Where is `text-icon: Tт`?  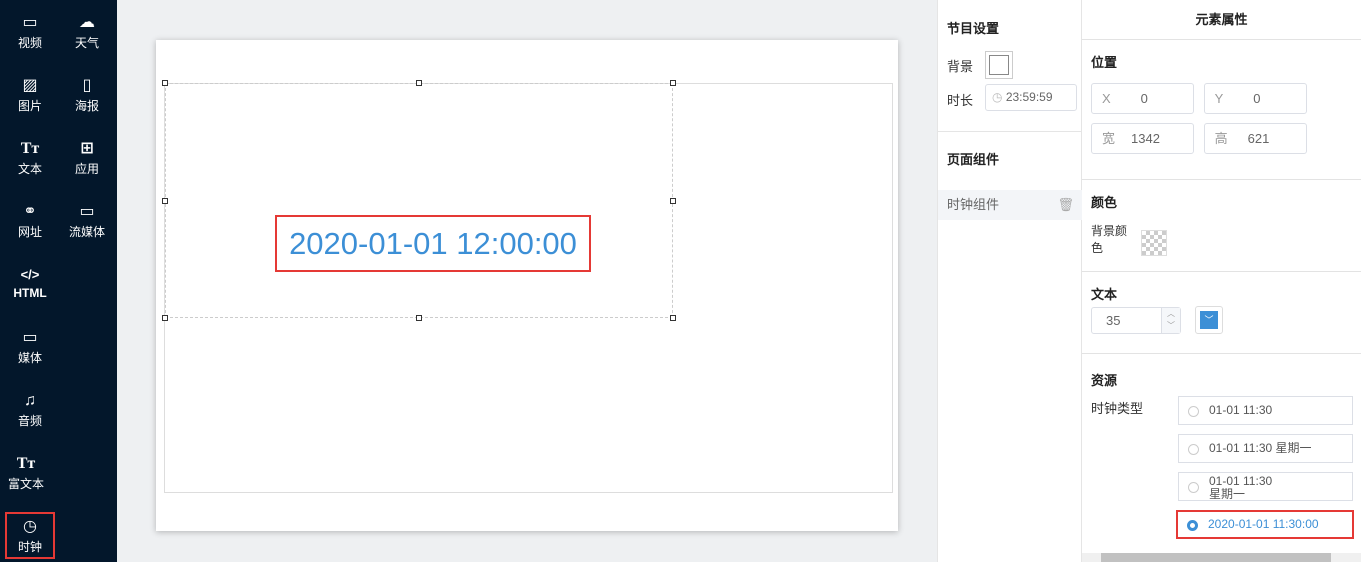 text-icon: Tт is located at coordinates (30, 148).